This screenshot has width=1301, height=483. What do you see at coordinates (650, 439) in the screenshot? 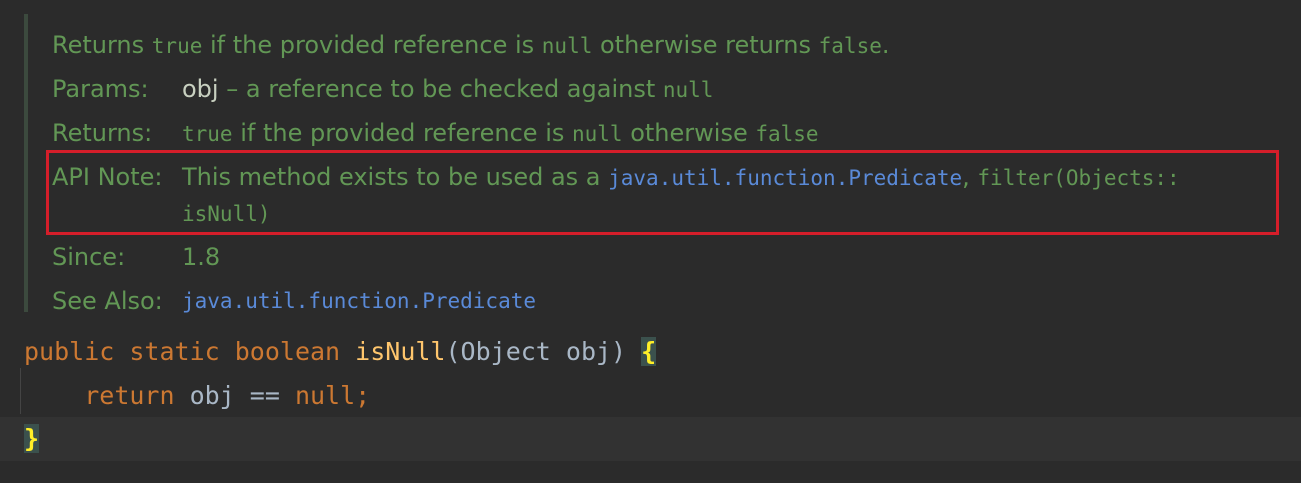
I see `current-line-highlight` at bounding box center [650, 439].